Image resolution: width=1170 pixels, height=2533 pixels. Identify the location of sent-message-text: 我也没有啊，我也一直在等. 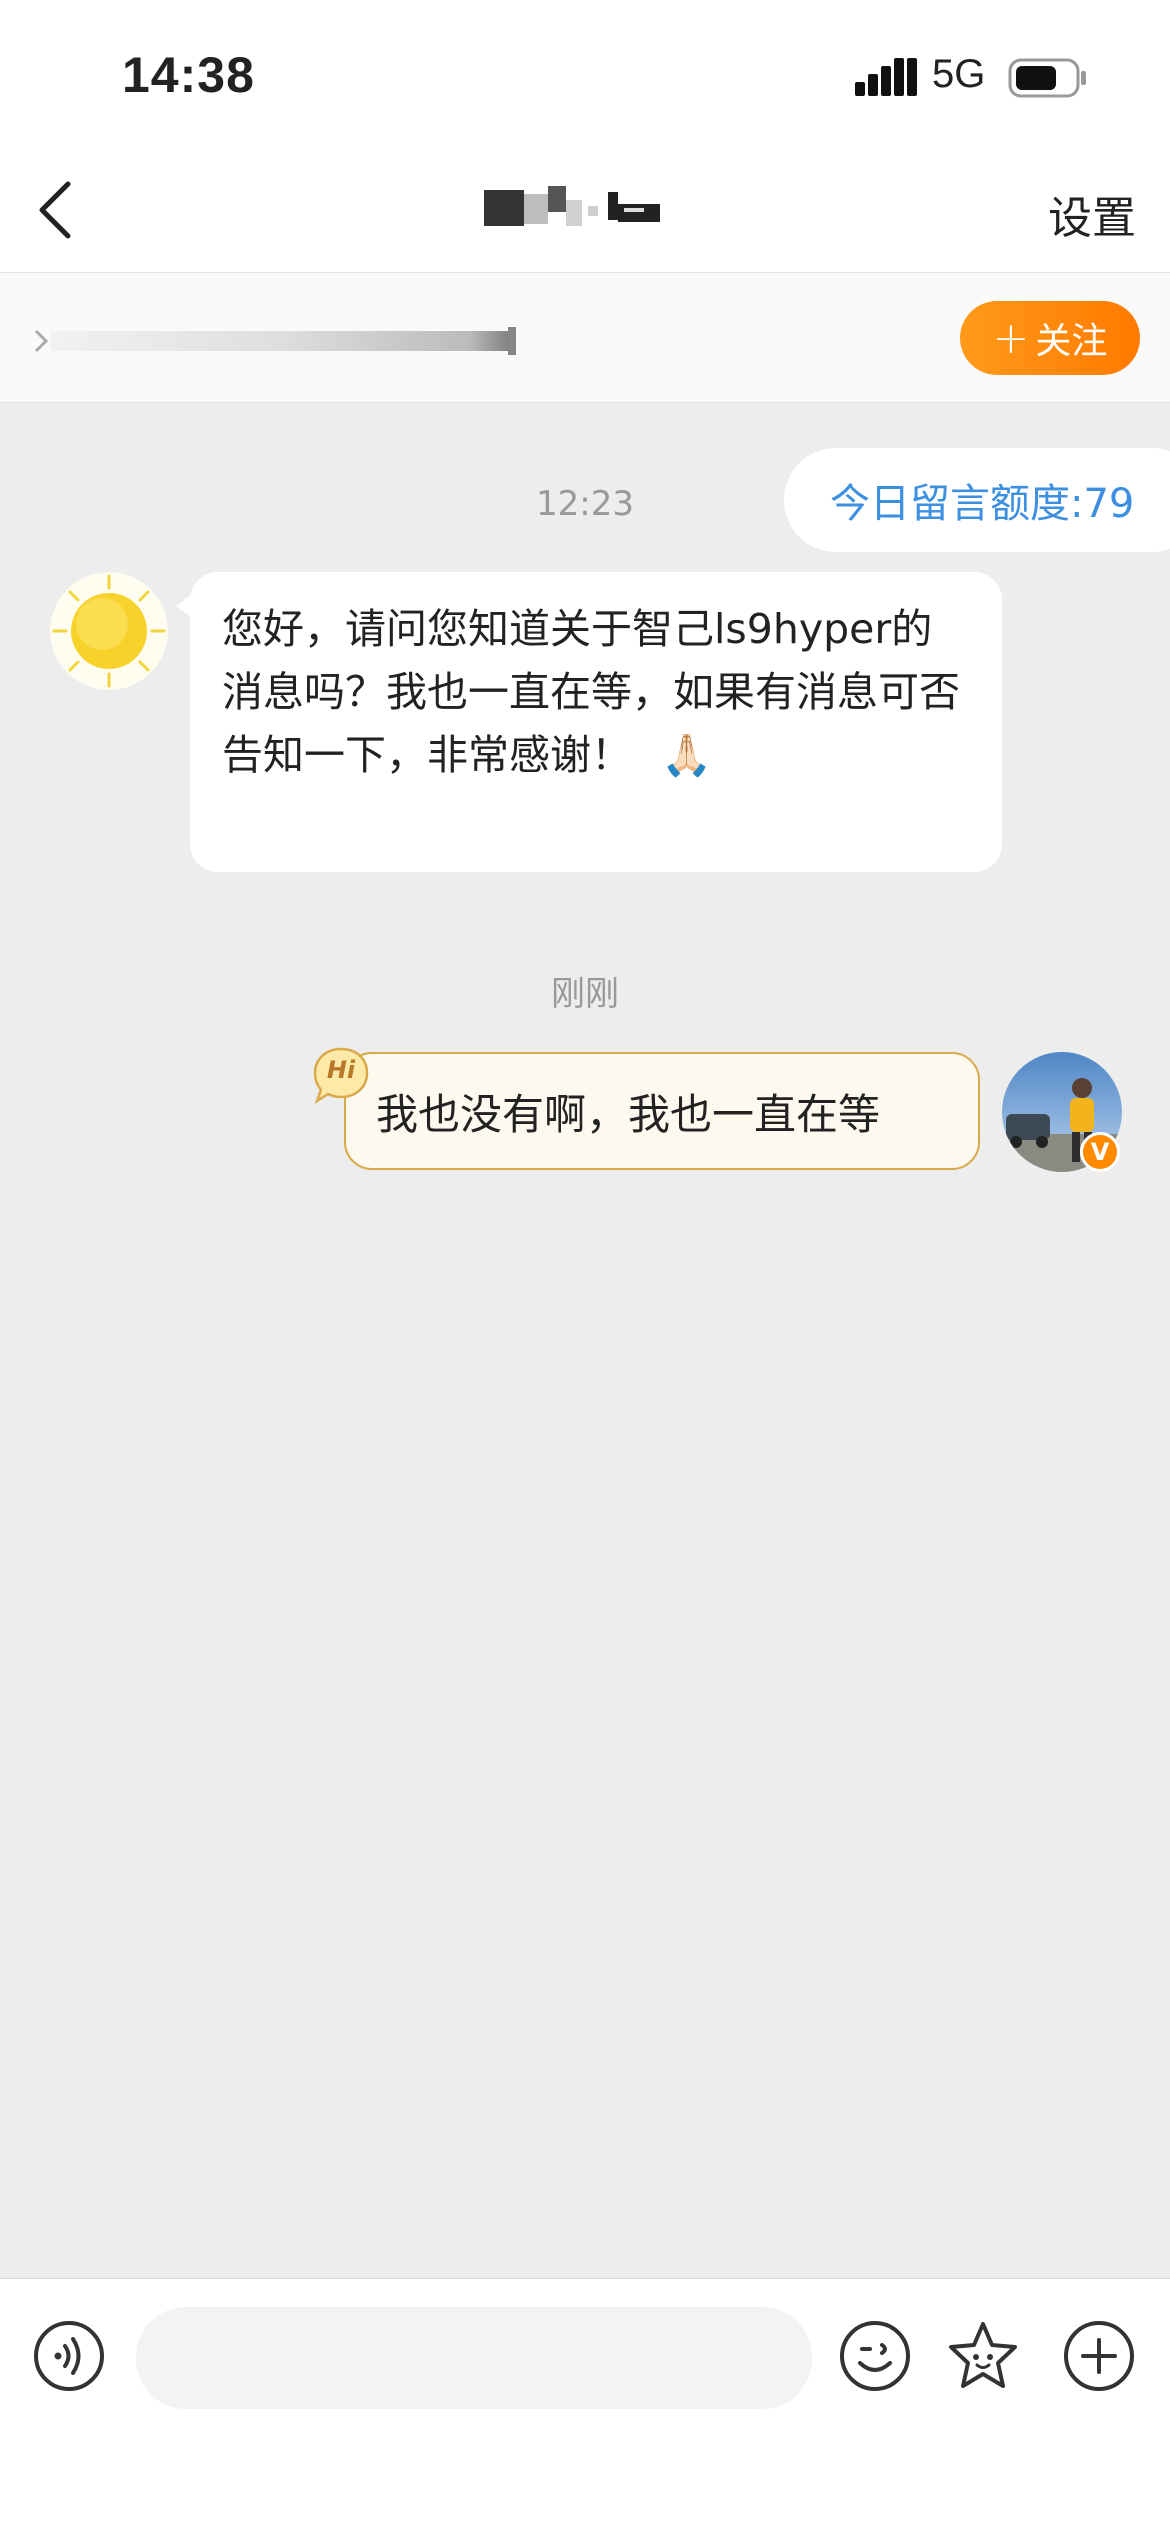
(628, 1114).